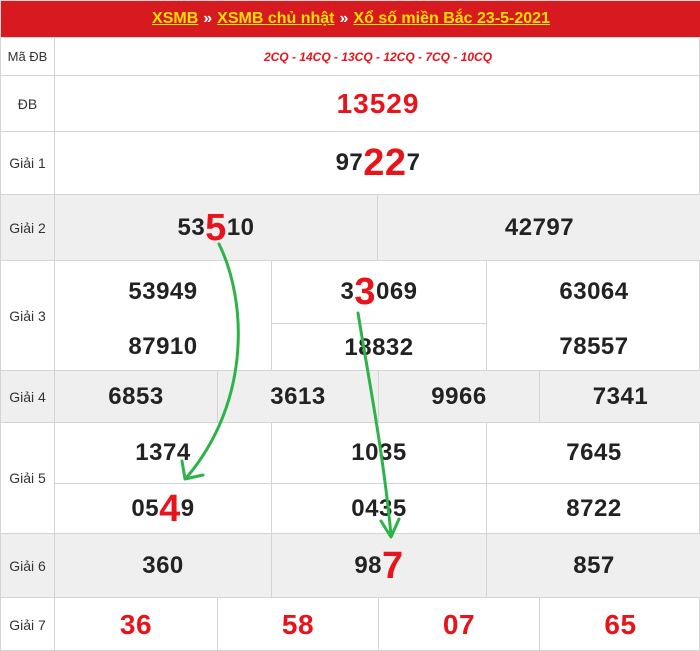 The image size is (700, 651). What do you see at coordinates (365, 292) in the screenshot?
I see `g3-digits-highlight: 3` at bounding box center [365, 292].